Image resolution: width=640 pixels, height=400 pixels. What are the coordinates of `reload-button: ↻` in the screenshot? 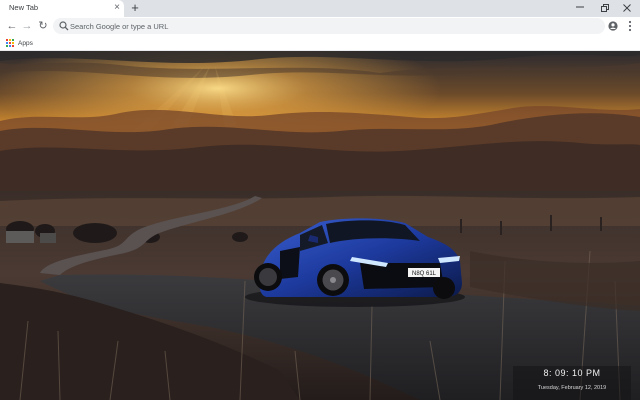 It's located at (43, 26).